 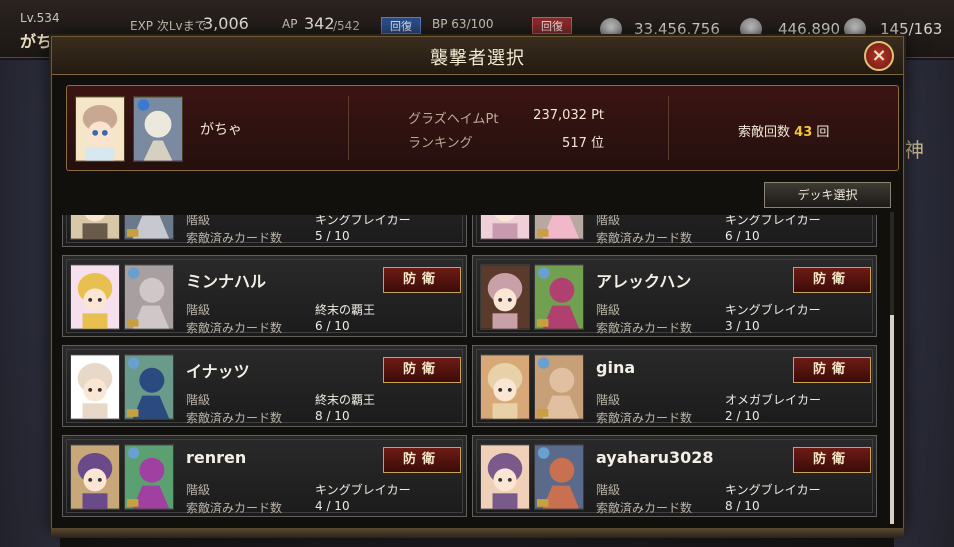 What do you see at coordinates (40, 18) in the screenshot?
I see `player-level: Lv.534` at bounding box center [40, 18].